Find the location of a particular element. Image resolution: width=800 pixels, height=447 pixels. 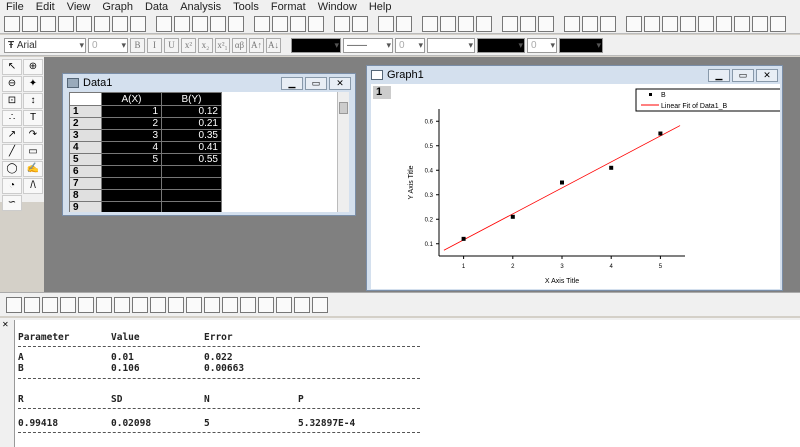

cell: 1 is located at coordinates (131, 111).